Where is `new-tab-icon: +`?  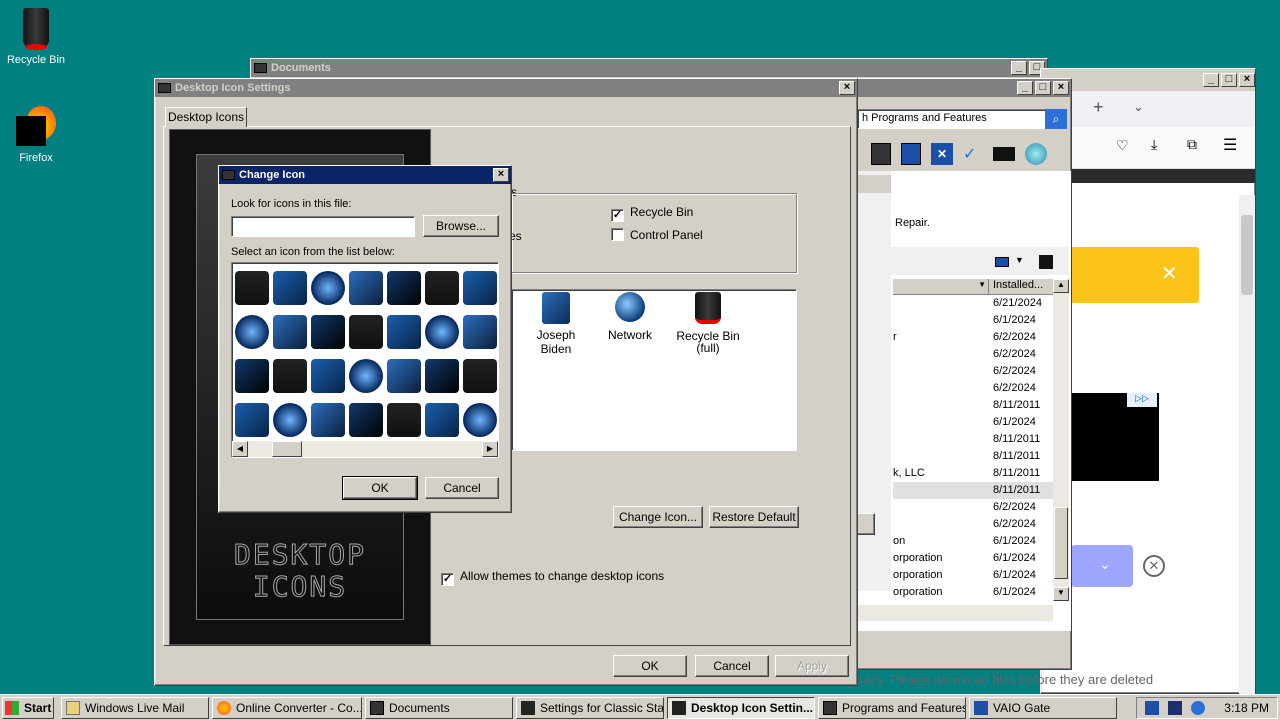 new-tab-icon: + is located at coordinates (1098, 107).